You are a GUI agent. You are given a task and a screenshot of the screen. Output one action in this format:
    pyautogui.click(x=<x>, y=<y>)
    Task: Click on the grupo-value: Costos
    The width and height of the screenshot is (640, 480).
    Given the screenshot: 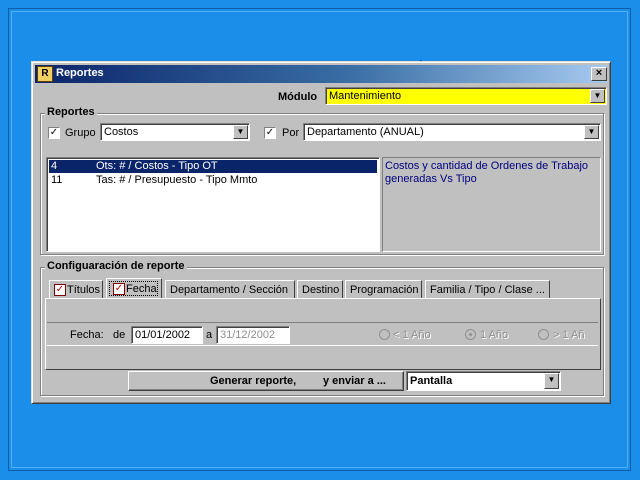 What is the action you would take?
    pyautogui.click(x=121, y=132)
    